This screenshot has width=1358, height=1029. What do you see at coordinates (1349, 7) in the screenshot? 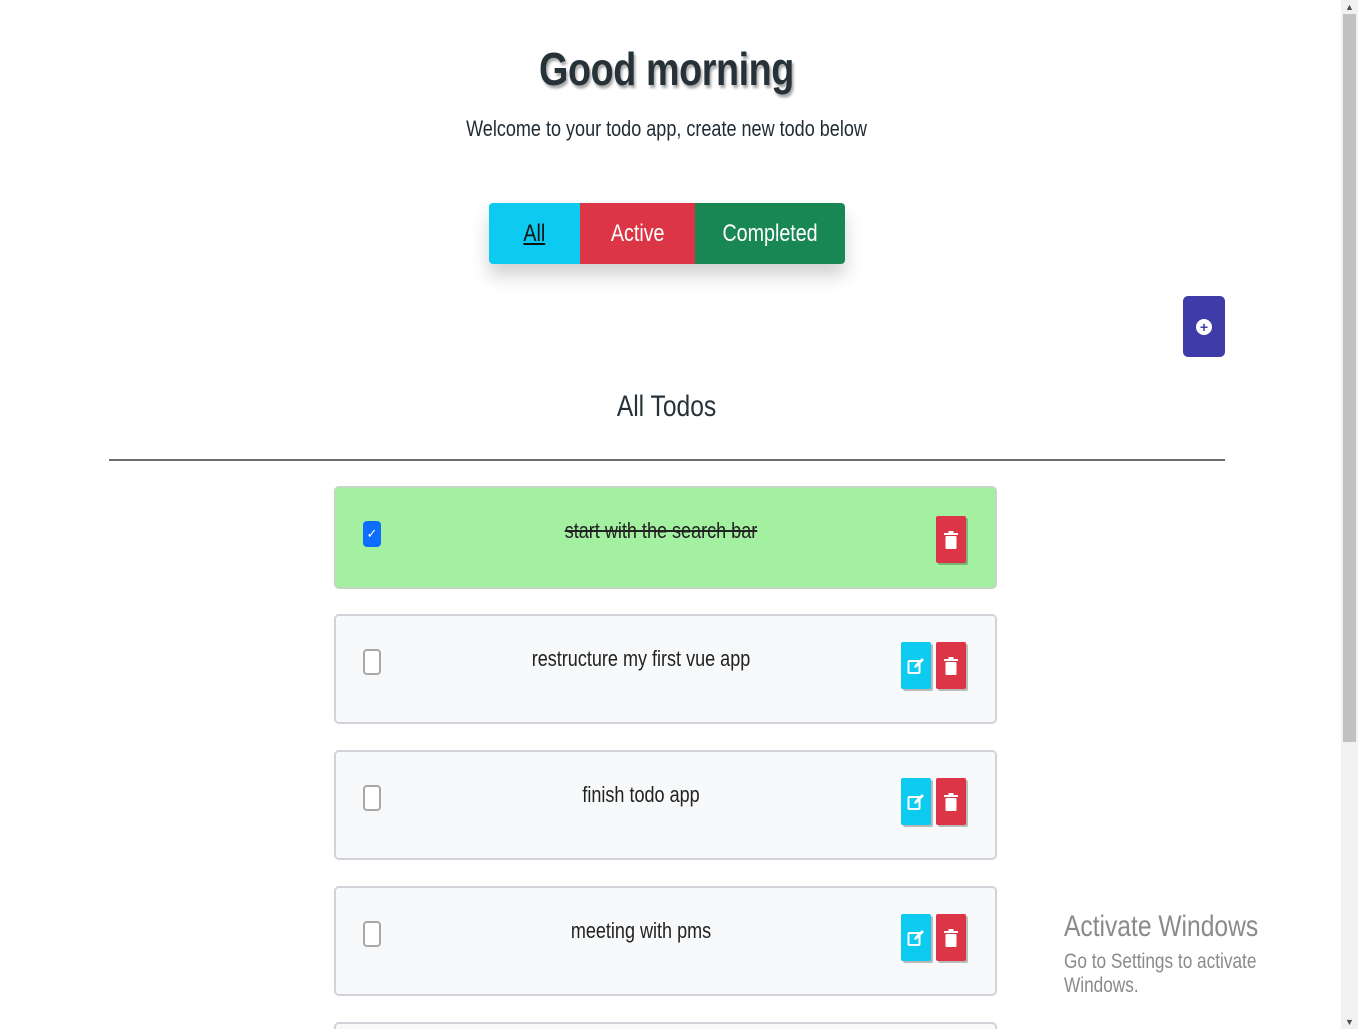
I see `scroll-up-arrow-icon: ▲` at bounding box center [1349, 7].